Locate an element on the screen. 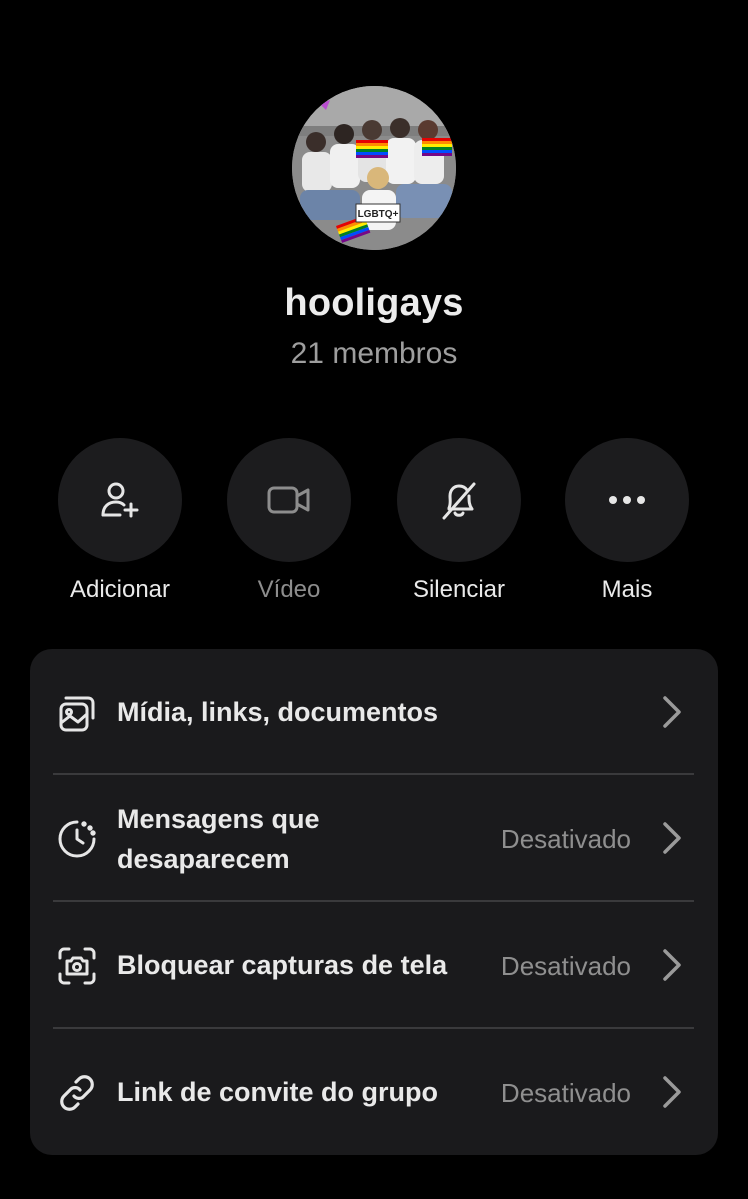 This screenshot has height=1199, width=748. block-screenshots-title: Bloquear capturas de tela is located at coordinates (282, 965).